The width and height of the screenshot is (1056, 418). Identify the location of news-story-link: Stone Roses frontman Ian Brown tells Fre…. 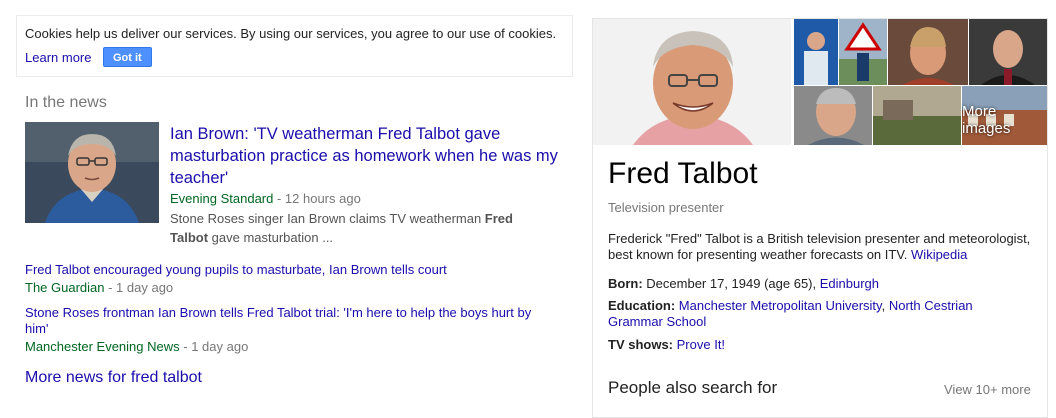
(285, 321).